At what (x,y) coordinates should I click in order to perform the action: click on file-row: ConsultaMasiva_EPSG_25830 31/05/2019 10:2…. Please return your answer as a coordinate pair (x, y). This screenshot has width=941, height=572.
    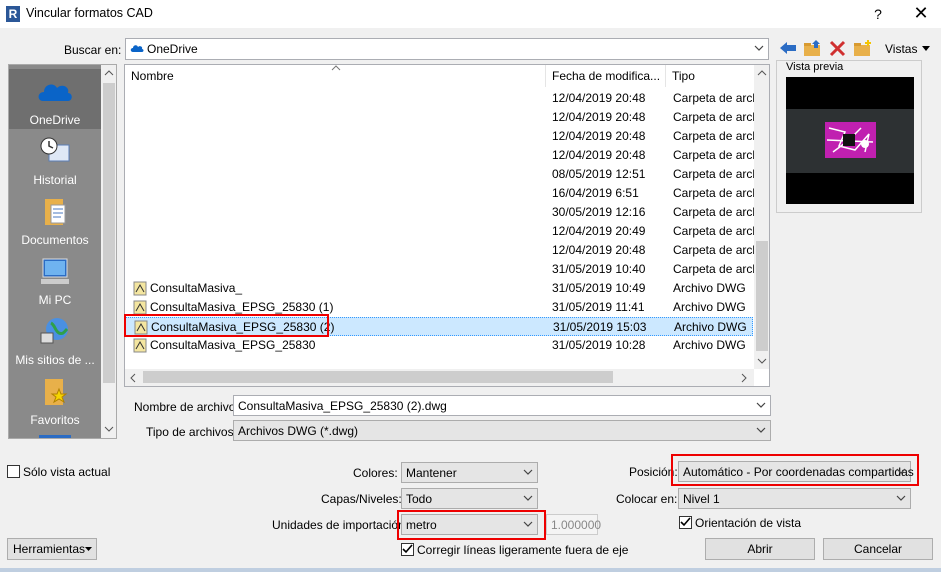
    Looking at the image, I should click on (439, 345).